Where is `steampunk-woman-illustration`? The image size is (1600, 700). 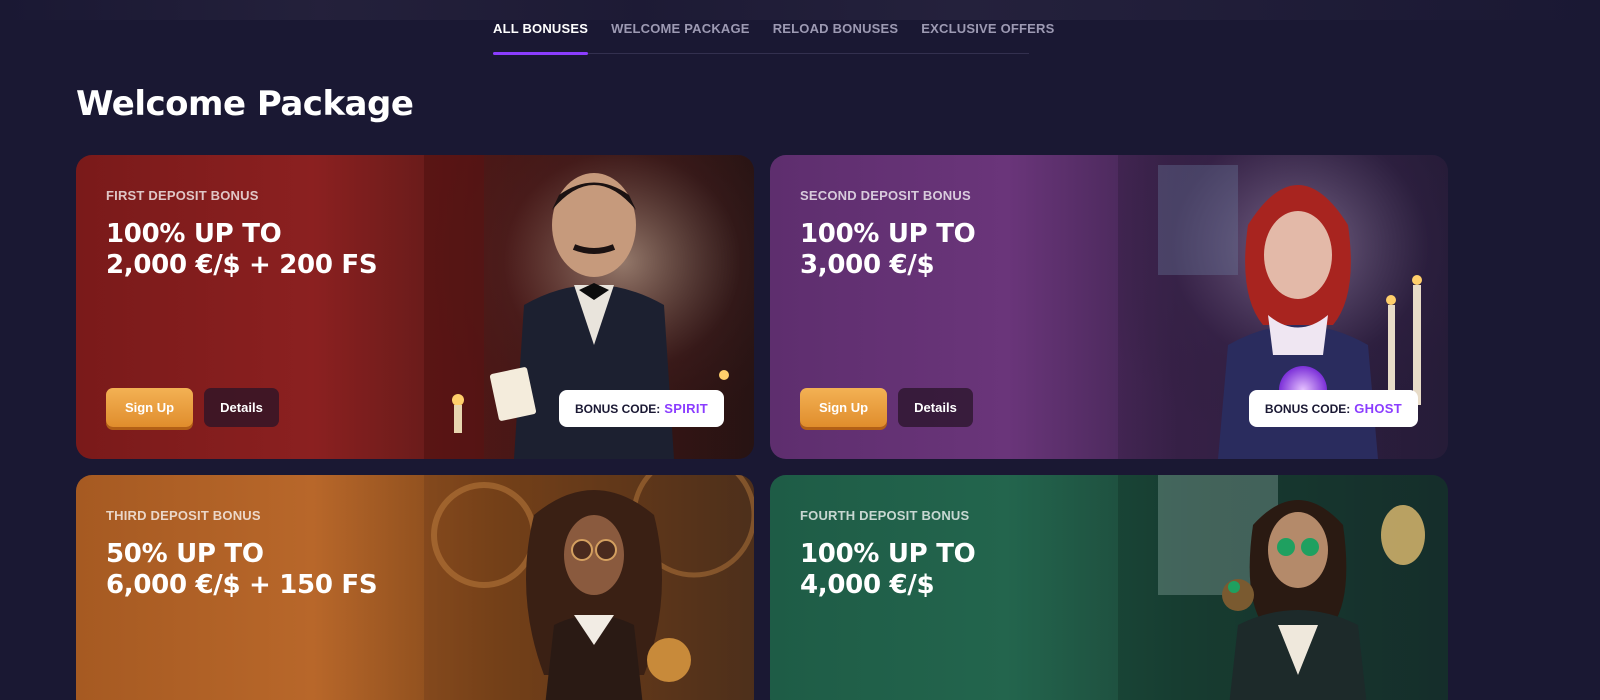 steampunk-woman-illustration is located at coordinates (589, 587).